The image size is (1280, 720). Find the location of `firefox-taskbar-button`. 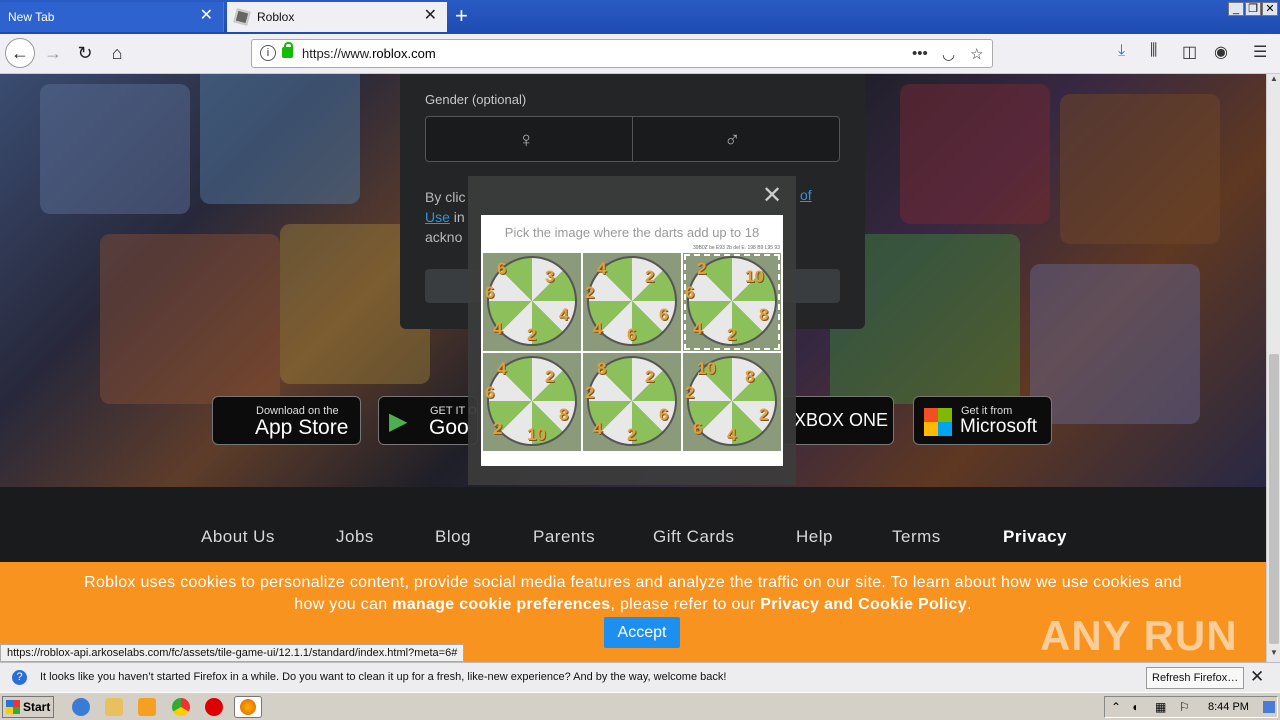

firefox-taskbar-button is located at coordinates (248, 707).